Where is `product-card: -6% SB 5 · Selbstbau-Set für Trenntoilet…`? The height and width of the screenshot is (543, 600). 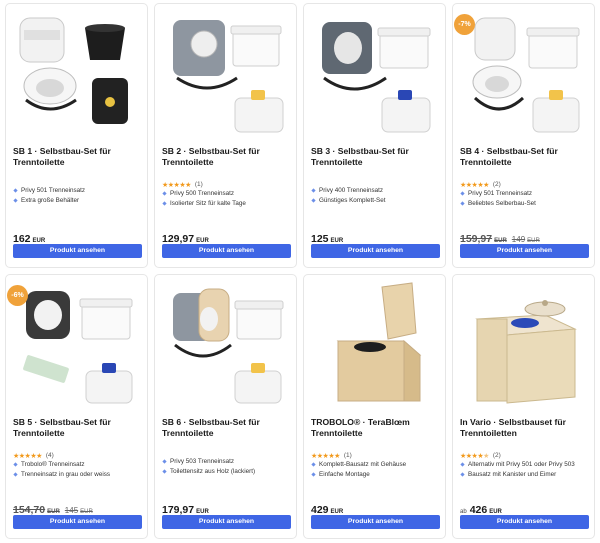
product-card: -6% SB 5 · Selbstbau-Set für Trenntoilet… is located at coordinates (76, 406).